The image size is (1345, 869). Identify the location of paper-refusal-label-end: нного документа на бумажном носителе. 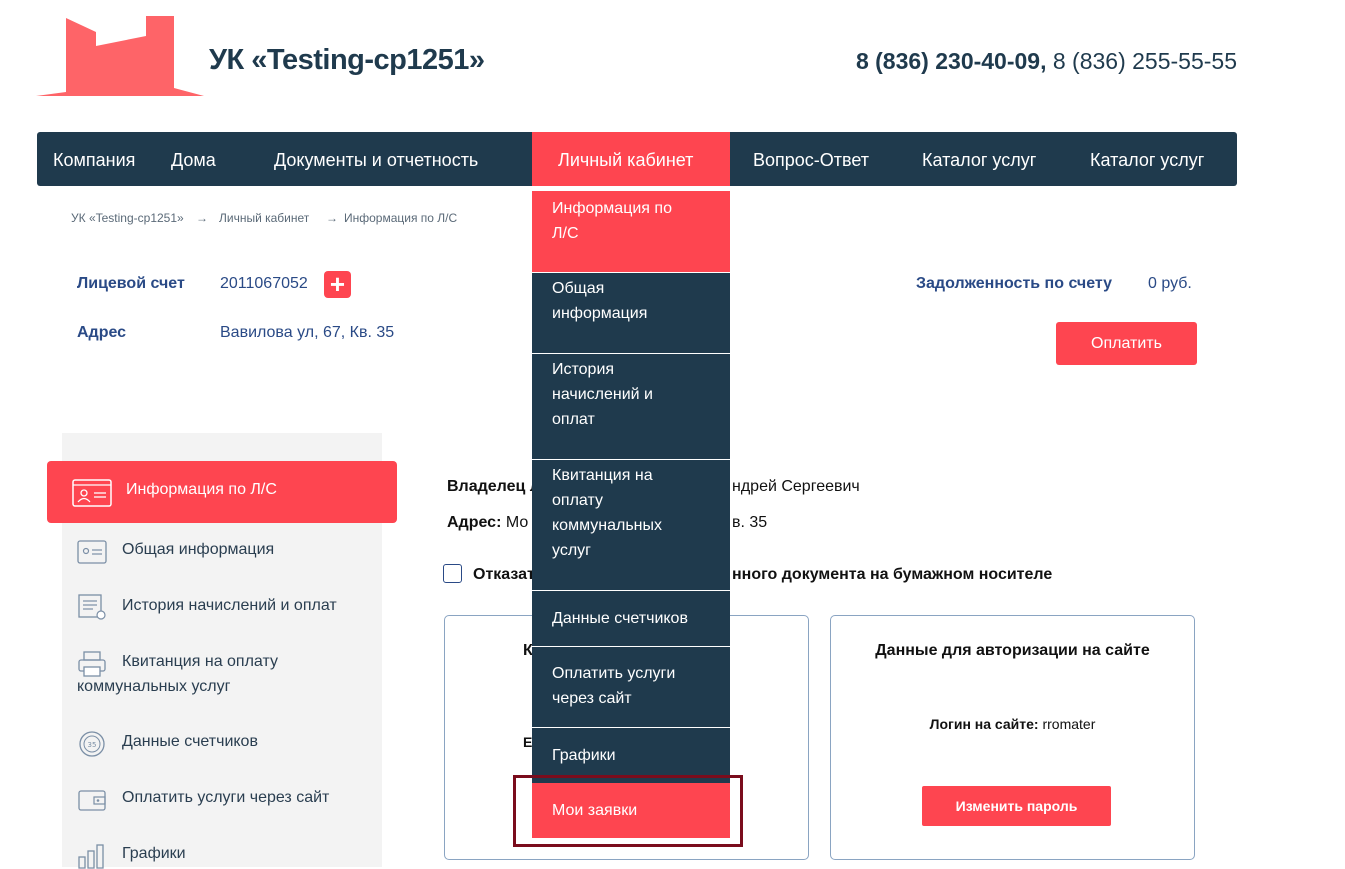
(892, 574).